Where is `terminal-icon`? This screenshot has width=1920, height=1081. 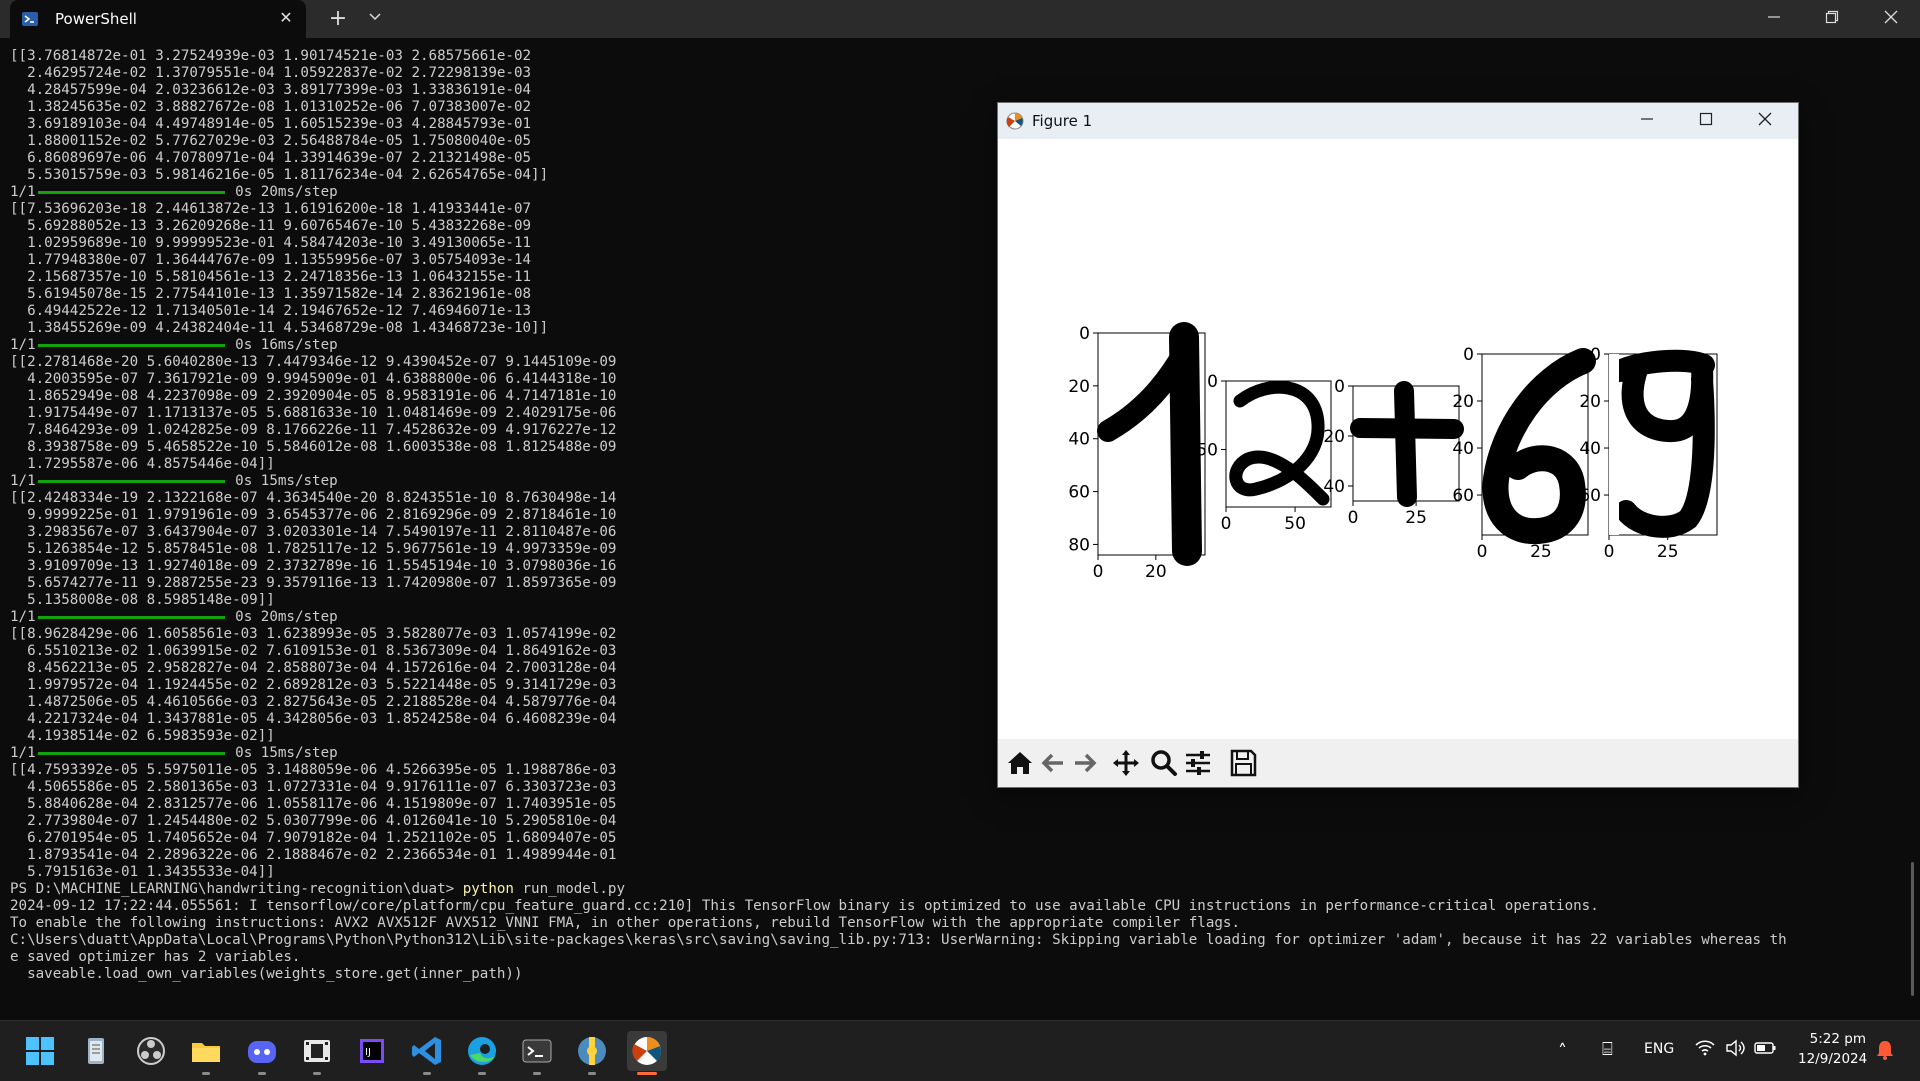
terminal-icon is located at coordinates (537, 1053).